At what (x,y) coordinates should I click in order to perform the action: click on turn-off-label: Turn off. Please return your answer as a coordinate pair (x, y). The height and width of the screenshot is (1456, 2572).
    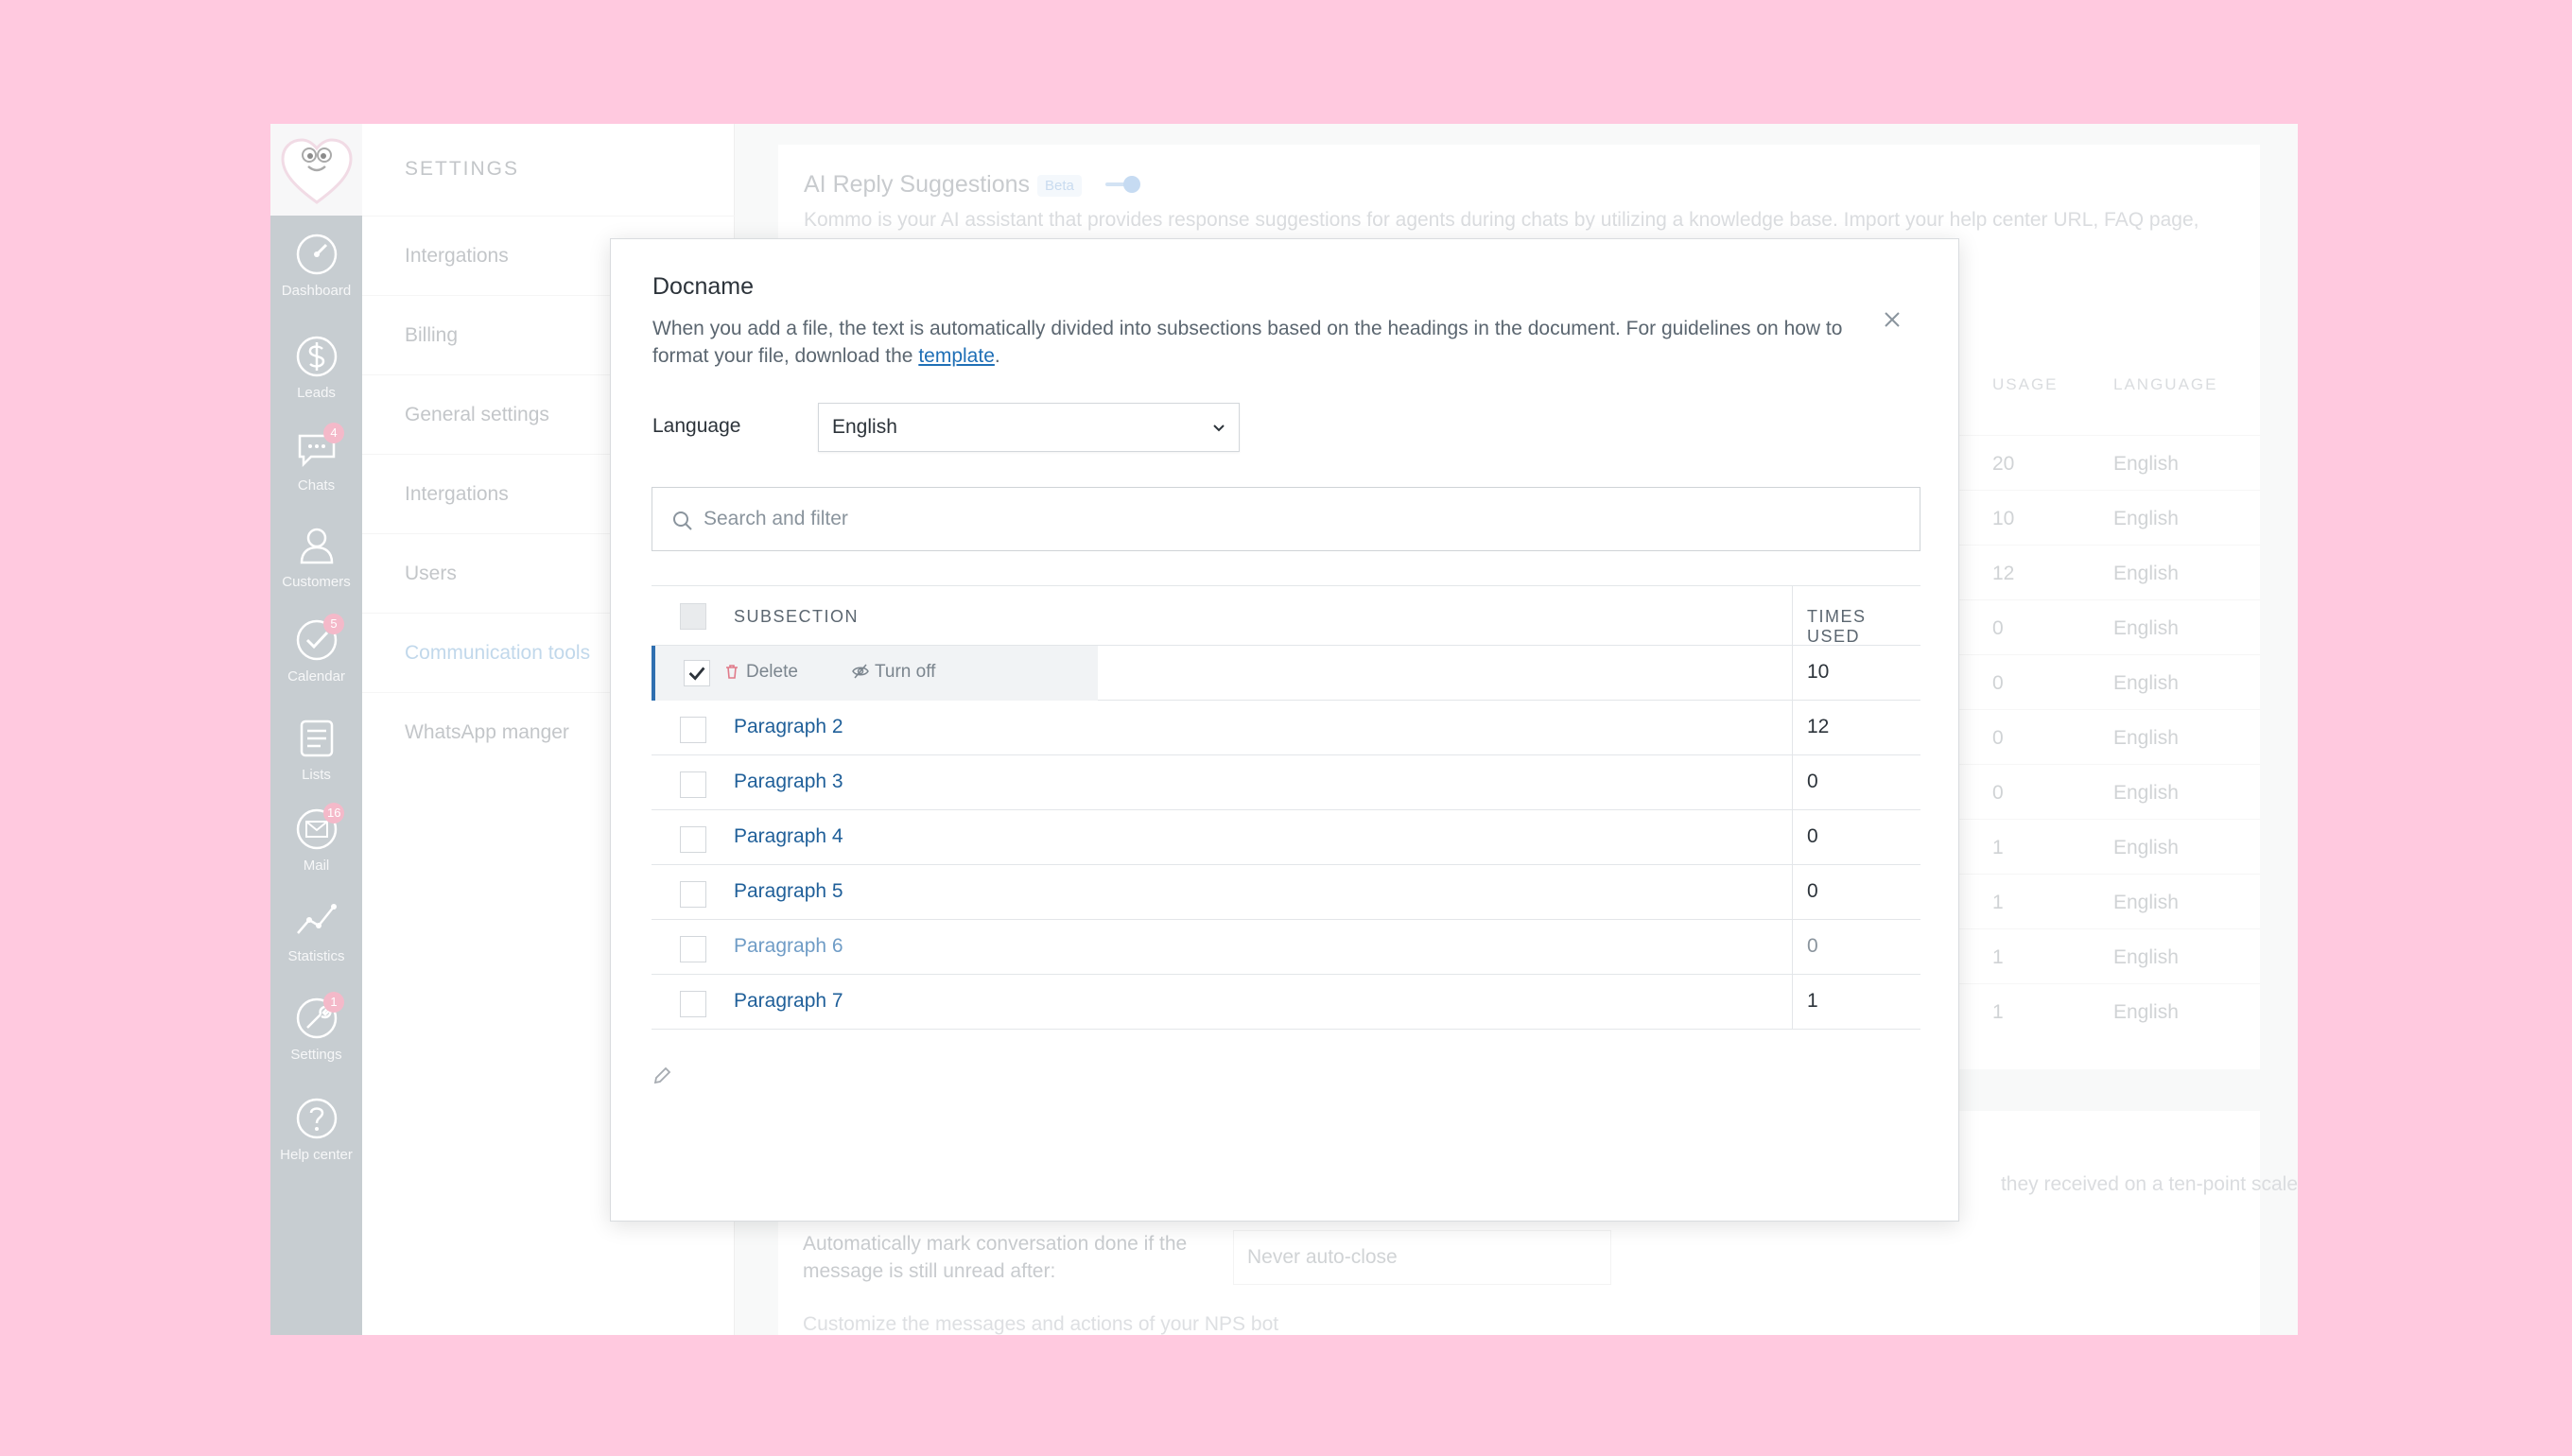
    Looking at the image, I should click on (905, 672).